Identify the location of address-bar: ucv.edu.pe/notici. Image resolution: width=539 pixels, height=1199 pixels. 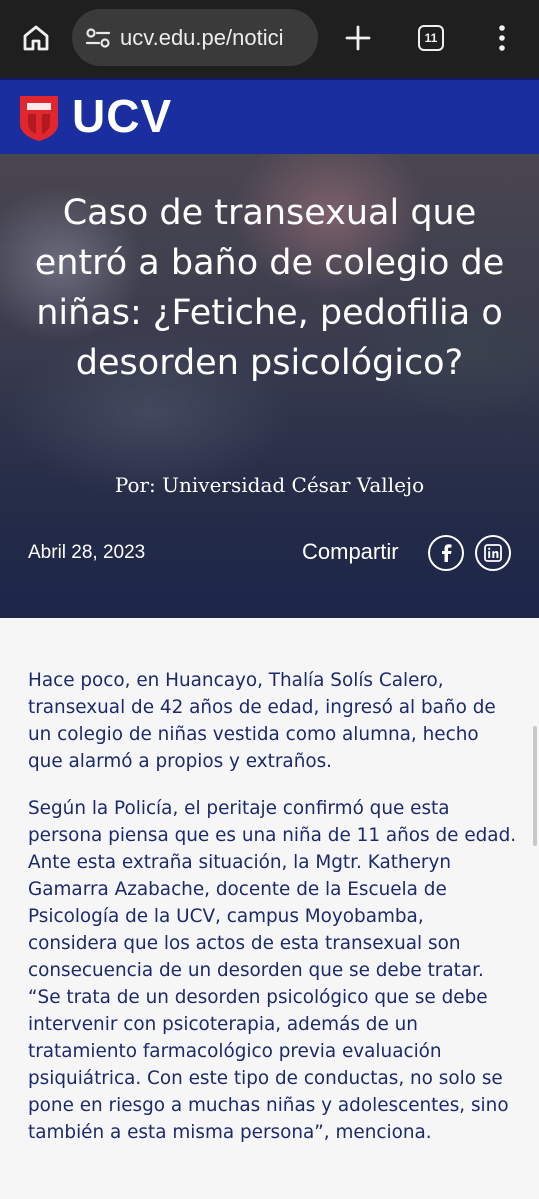
(195, 37).